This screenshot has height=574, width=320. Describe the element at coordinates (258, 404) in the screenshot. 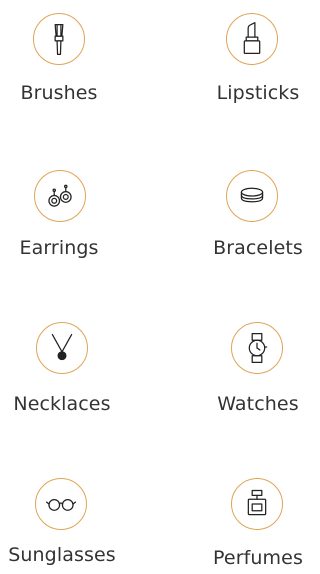

I see `category-label-watches: Watches` at that location.